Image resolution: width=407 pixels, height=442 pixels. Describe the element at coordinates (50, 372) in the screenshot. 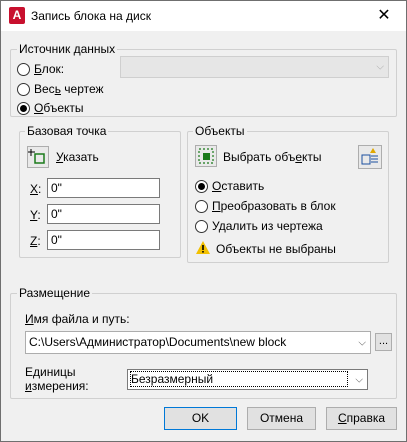

I see `units-label-line1: Единицы` at that location.